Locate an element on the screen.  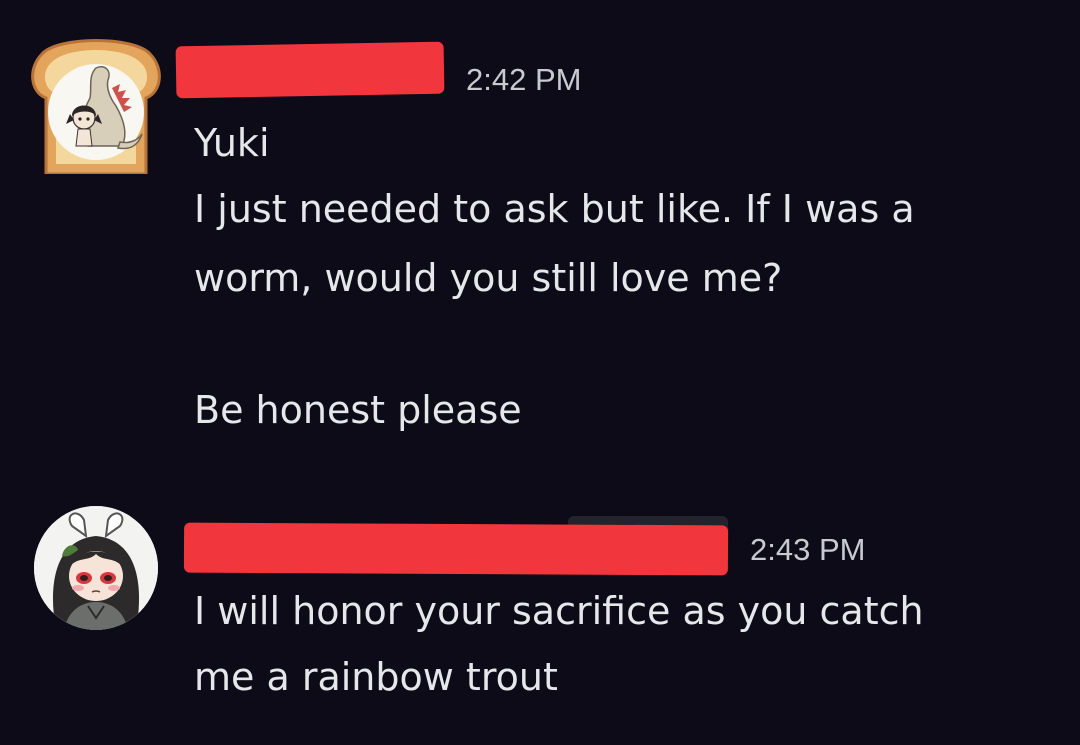
message-line: worm, would you still love me? is located at coordinates (488, 278).